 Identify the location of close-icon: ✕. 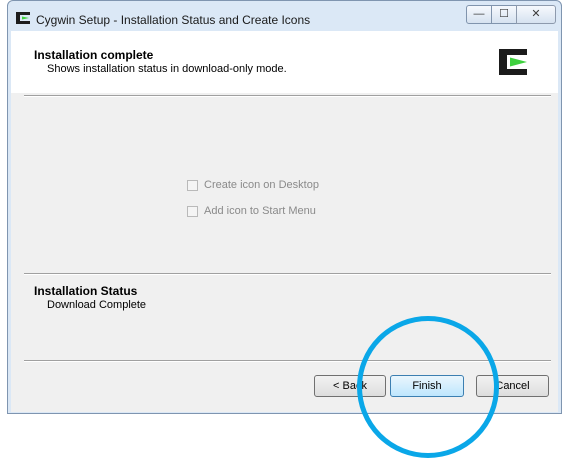
(536, 14).